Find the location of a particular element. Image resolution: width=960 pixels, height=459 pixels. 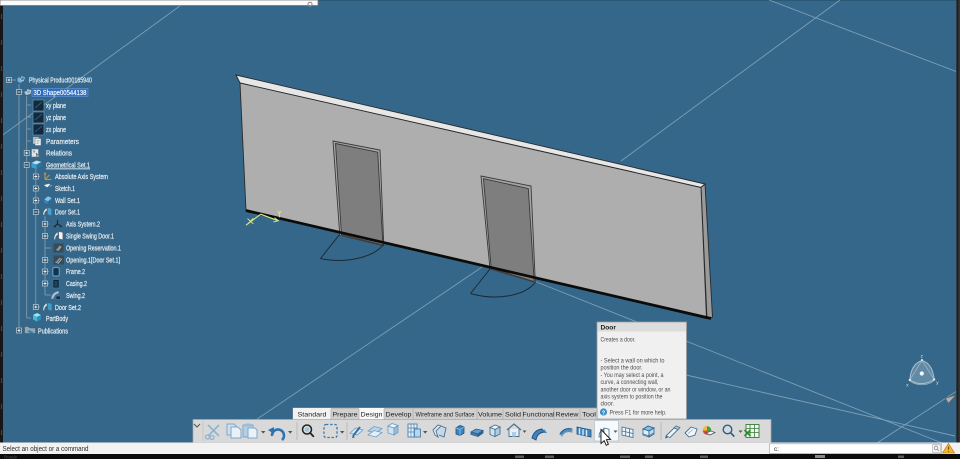

svg-text: Review is located at coordinates (567, 415).